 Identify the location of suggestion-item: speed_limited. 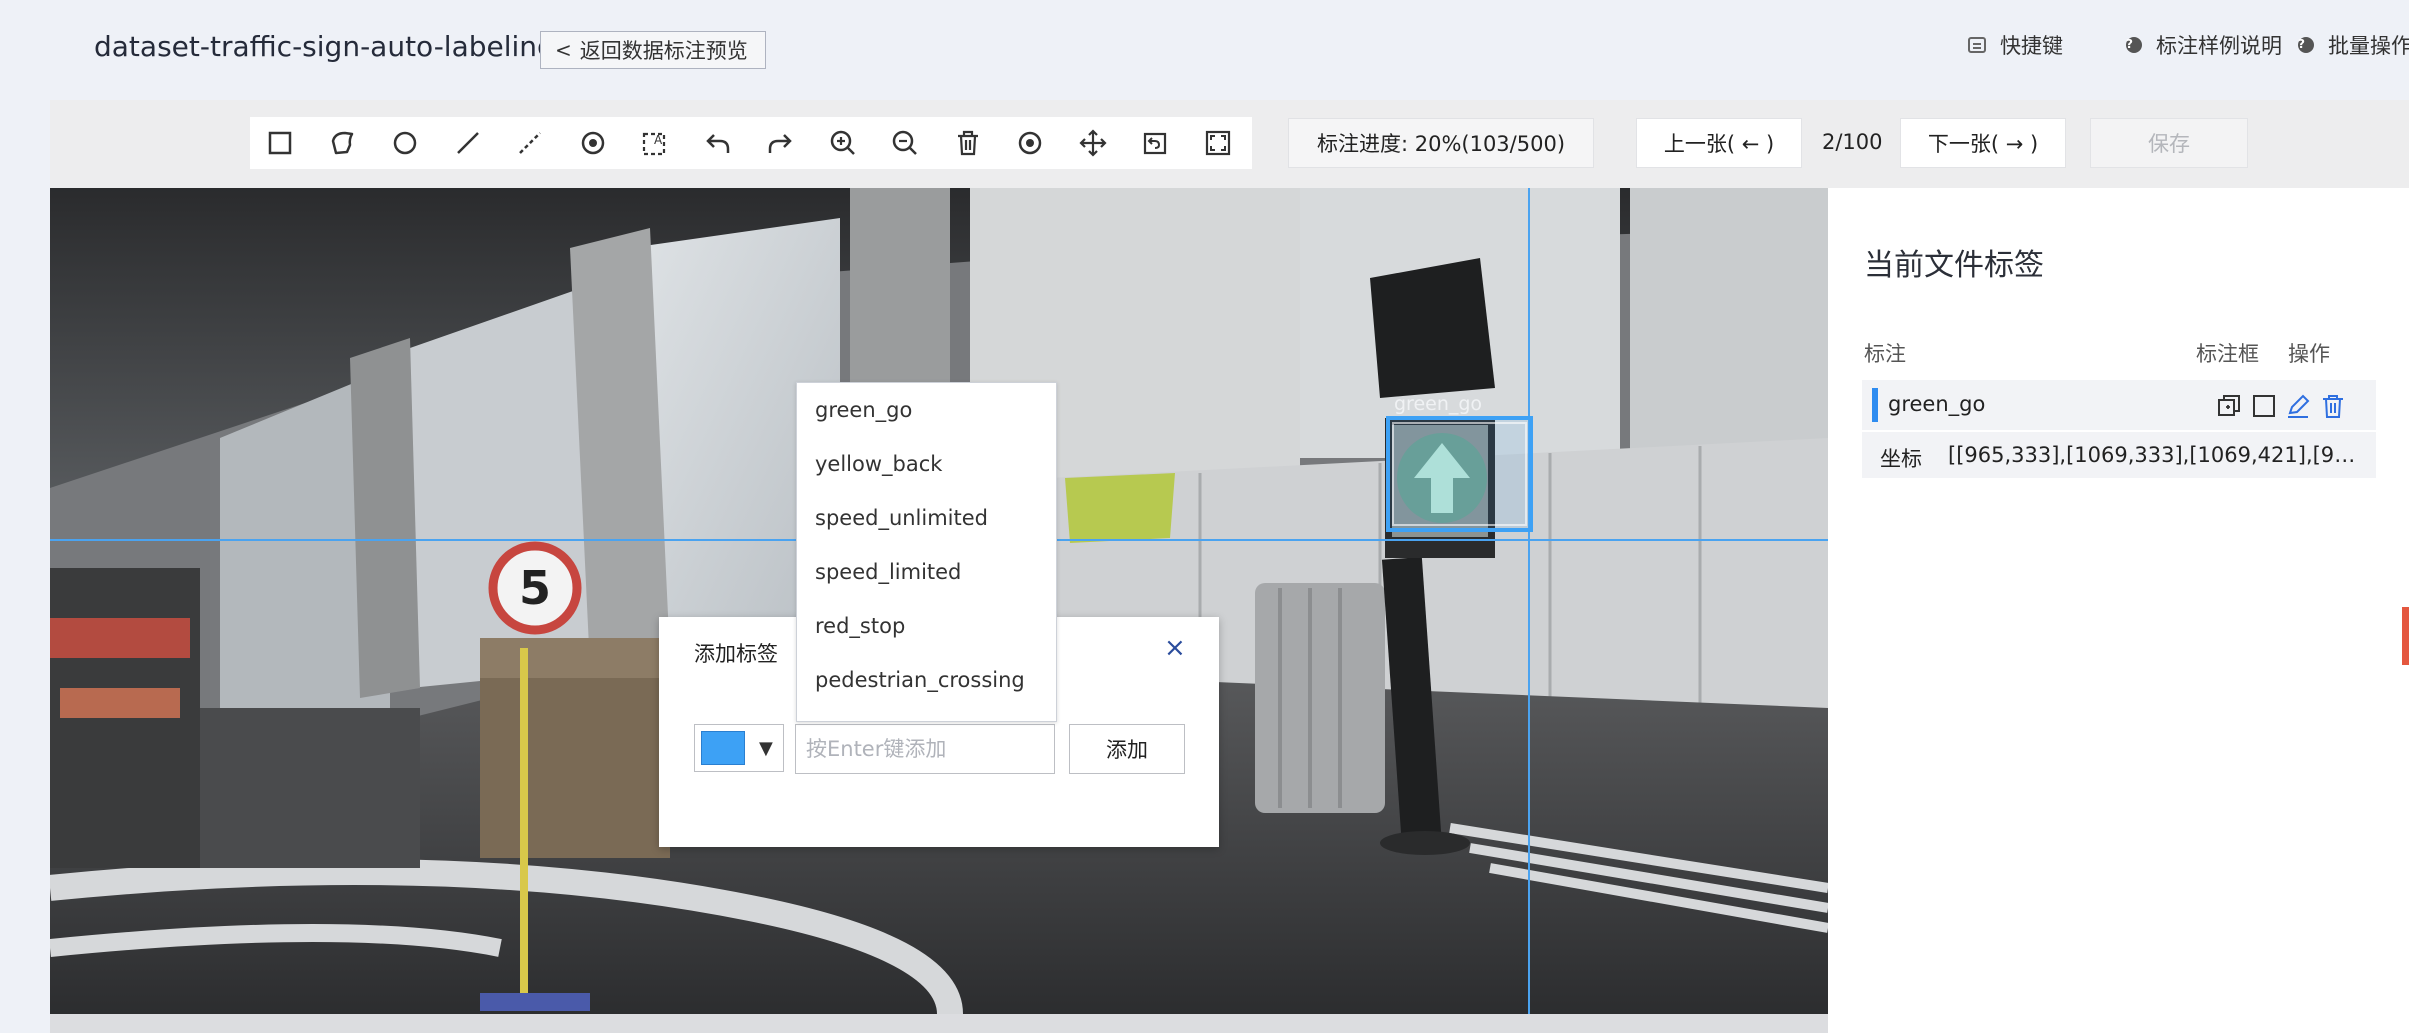
(926, 572).